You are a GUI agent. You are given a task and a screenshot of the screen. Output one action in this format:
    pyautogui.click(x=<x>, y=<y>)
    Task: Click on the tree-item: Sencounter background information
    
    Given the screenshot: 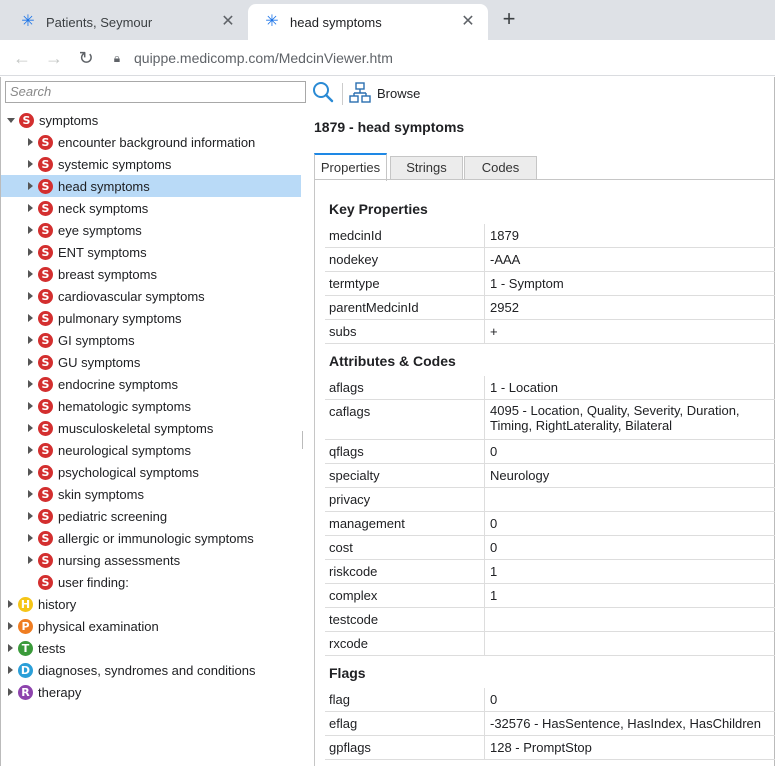 What is the action you would take?
    pyautogui.click(x=151, y=142)
    